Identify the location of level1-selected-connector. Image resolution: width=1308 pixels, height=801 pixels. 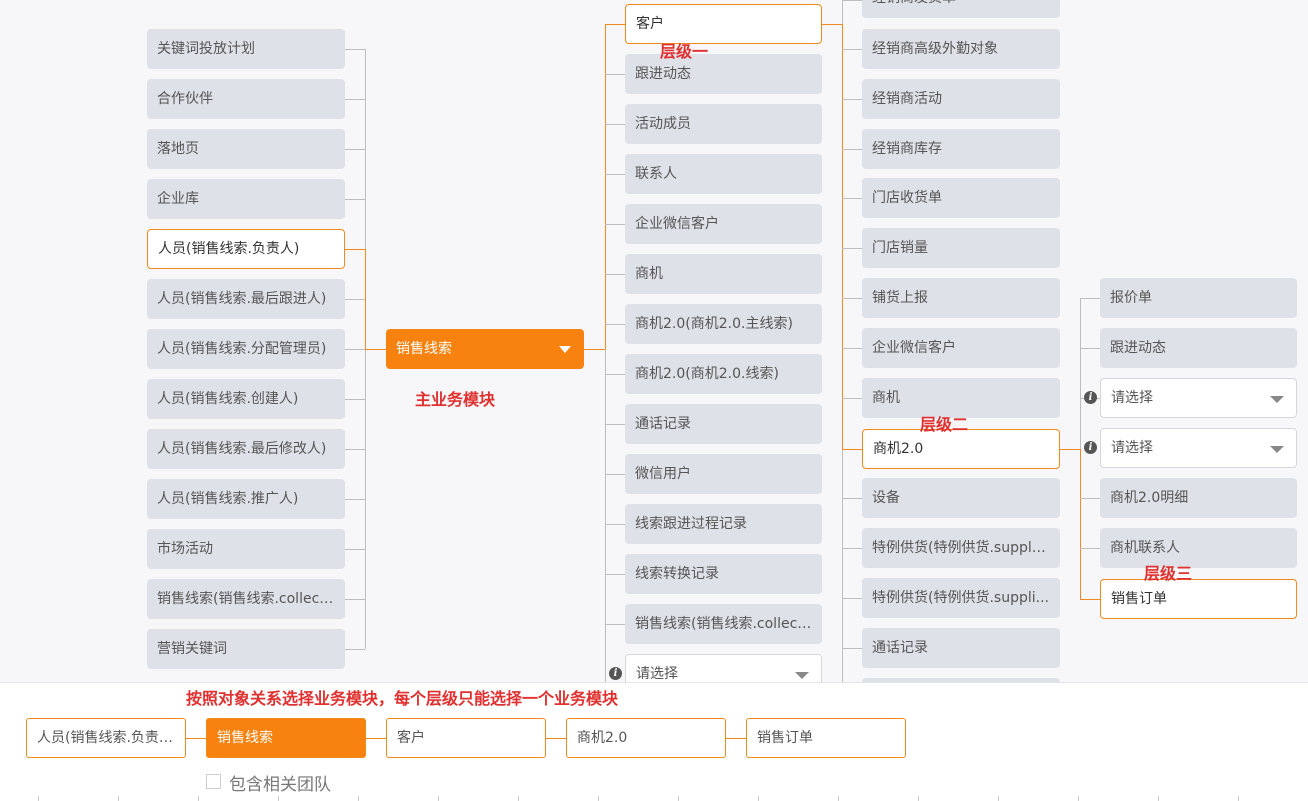
(615, 24).